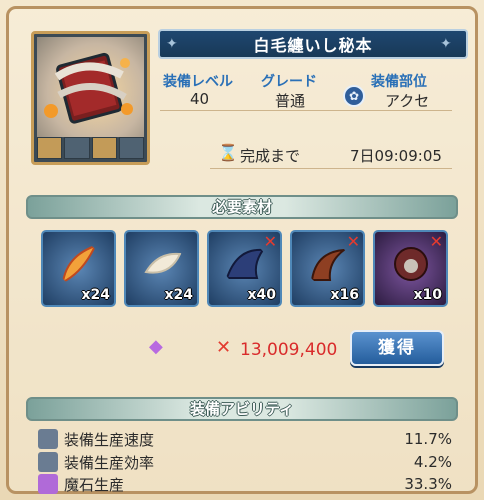 The height and width of the screenshot is (500, 484). Describe the element at coordinates (446, 44) in the screenshot. I see `ornament-right-icon: ✦` at that location.